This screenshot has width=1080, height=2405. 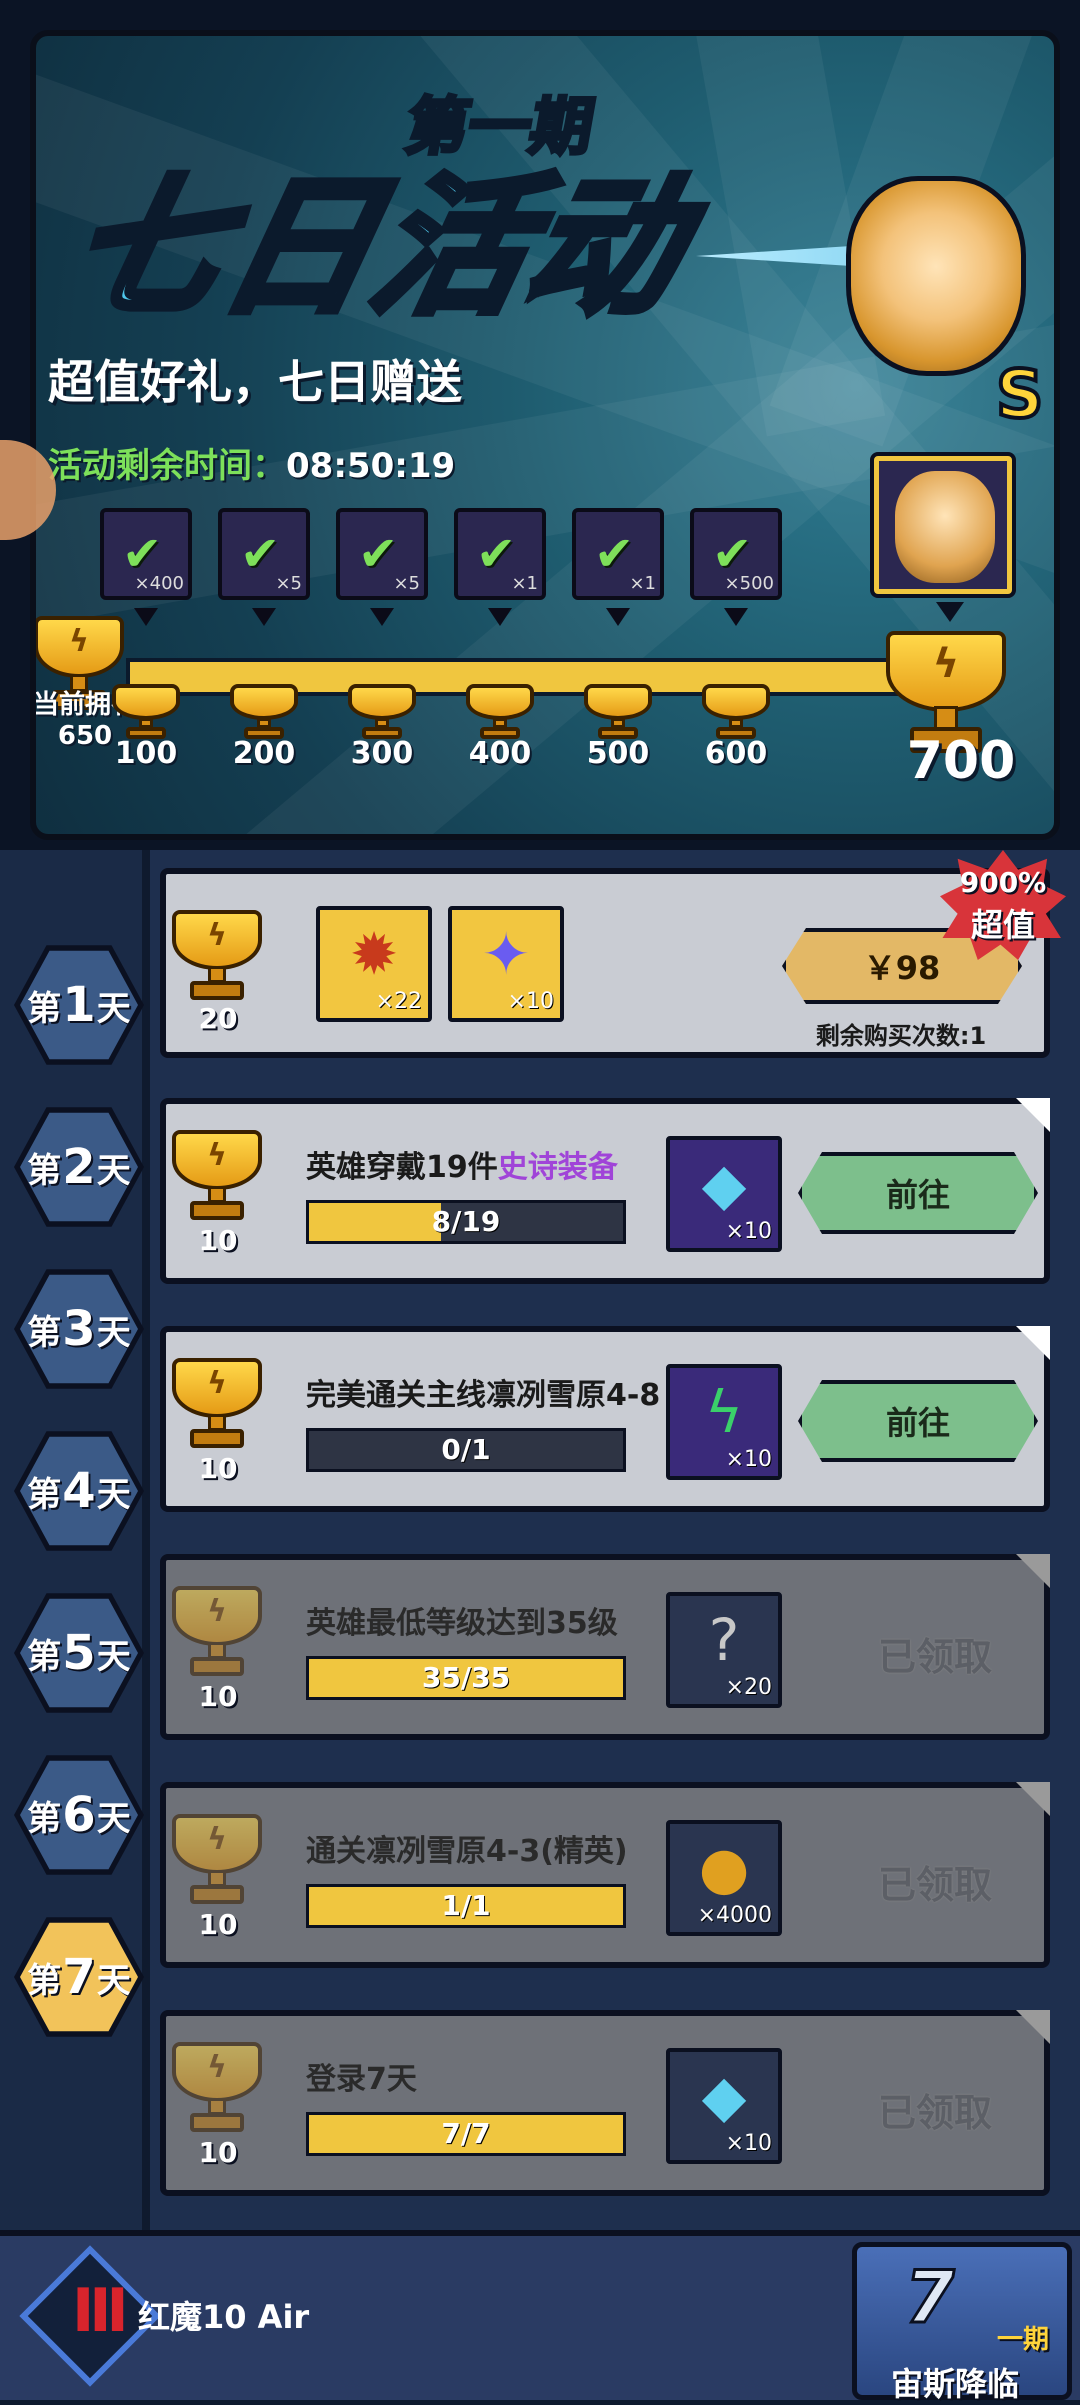 What do you see at coordinates (724, 1422) in the screenshot?
I see `task-reward-item: ϟ ×10` at bounding box center [724, 1422].